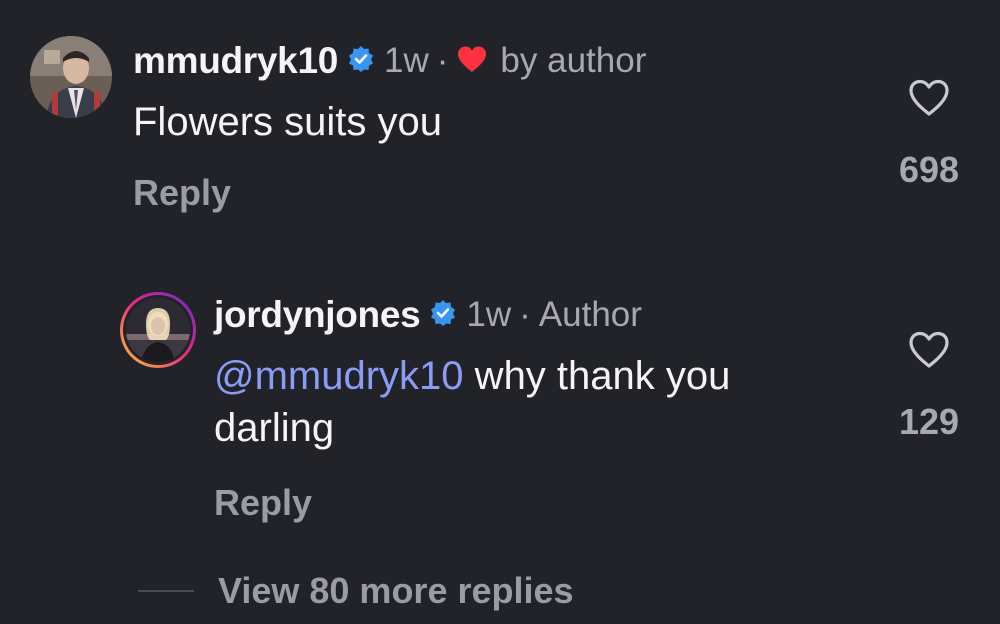 The image size is (1000, 624). Describe the element at coordinates (287, 122) in the screenshot. I see `comment-text: Flowers suits you` at that location.